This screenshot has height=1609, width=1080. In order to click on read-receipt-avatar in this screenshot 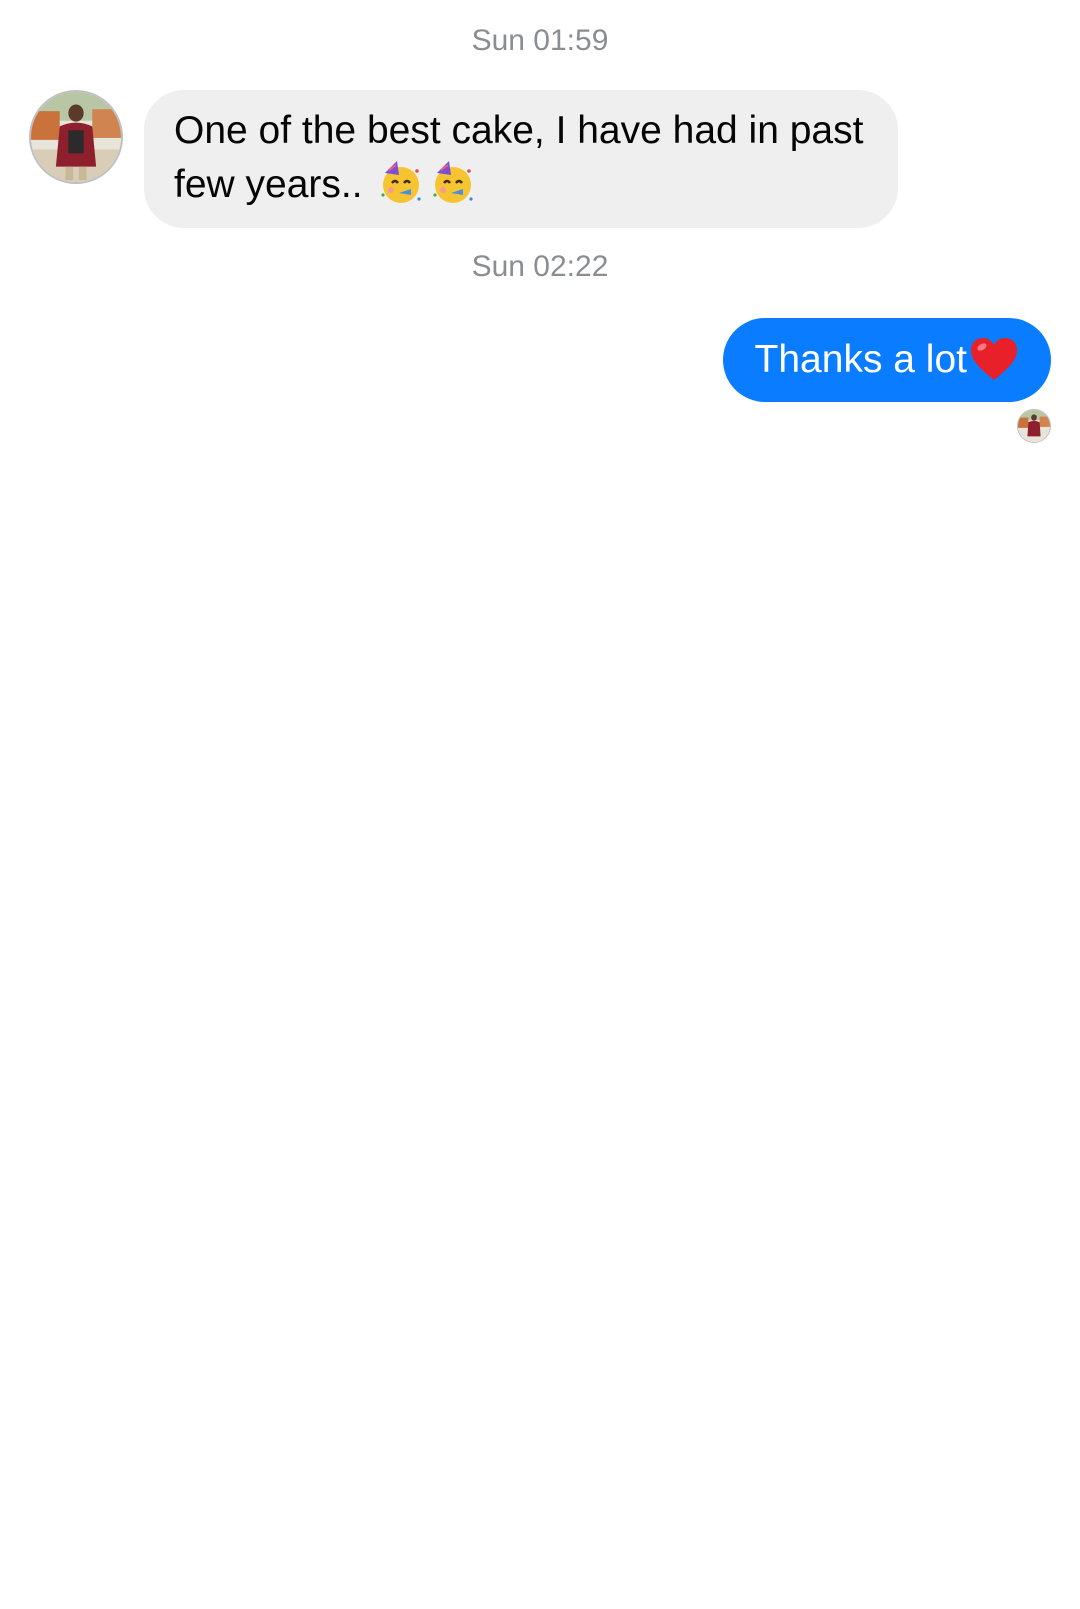, I will do `click(1034, 426)`.